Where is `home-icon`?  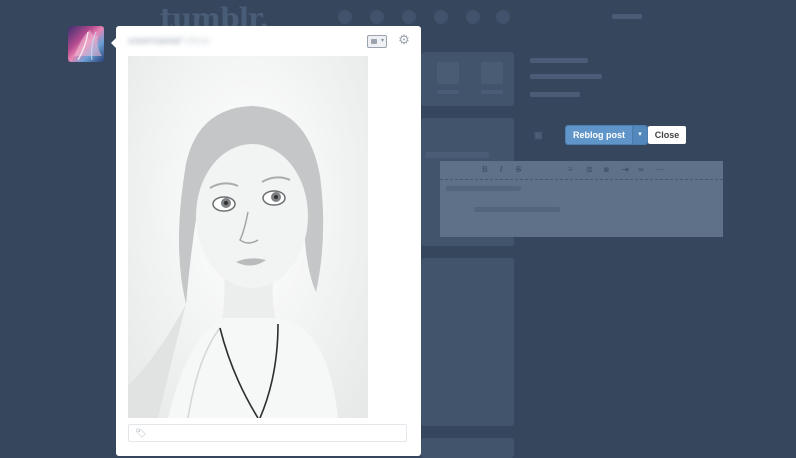 home-icon is located at coordinates (345, 17).